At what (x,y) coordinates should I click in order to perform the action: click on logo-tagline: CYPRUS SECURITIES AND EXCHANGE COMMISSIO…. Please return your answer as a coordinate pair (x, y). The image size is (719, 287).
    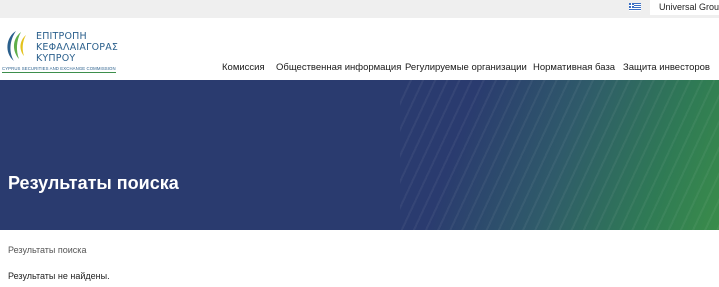
    Looking at the image, I should click on (59, 69).